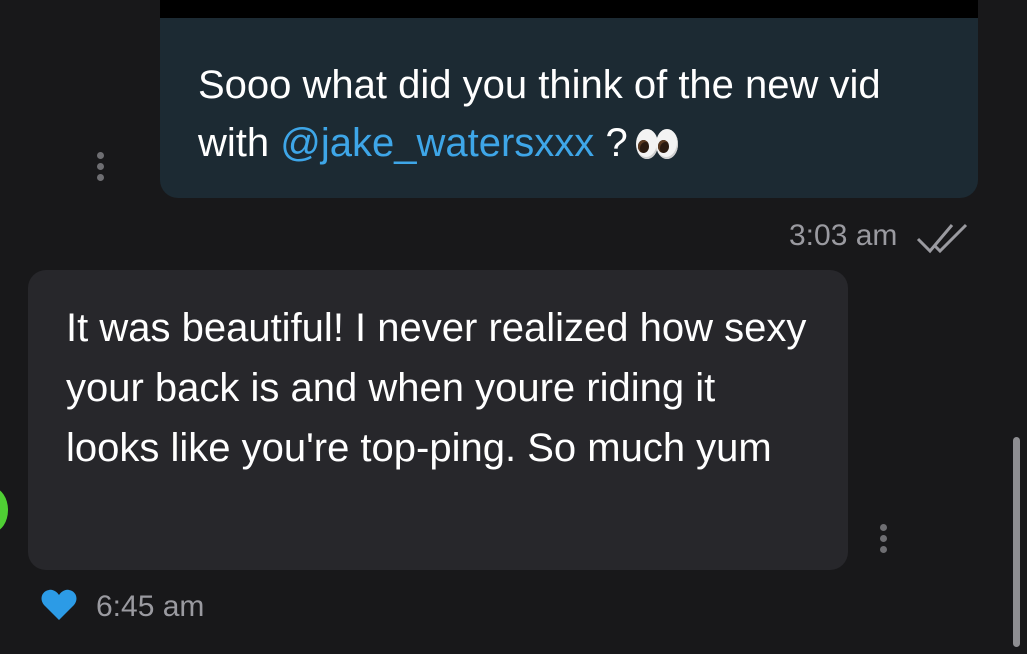 The width and height of the screenshot is (1027, 654). I want to click on avatar, so click(4, 510).